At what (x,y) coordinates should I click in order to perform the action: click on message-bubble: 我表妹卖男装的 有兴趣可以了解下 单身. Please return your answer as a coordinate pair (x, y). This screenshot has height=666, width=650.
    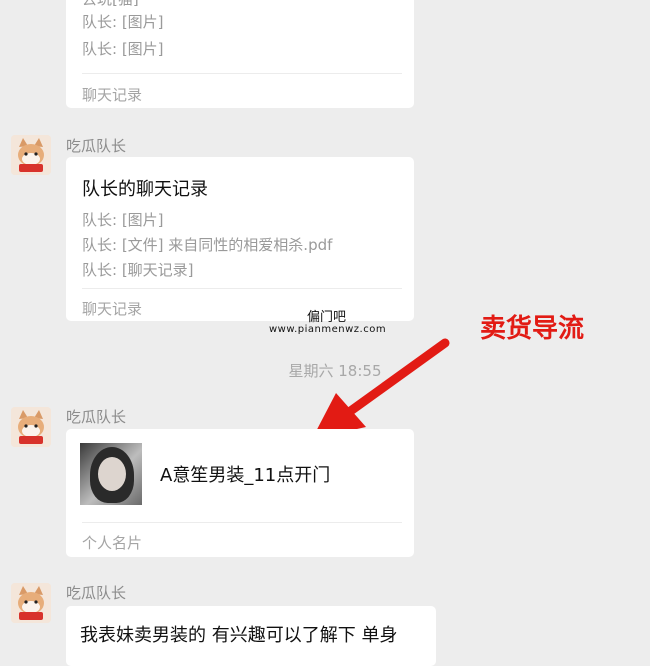
    Looking at the image, I should click on (251, 636).